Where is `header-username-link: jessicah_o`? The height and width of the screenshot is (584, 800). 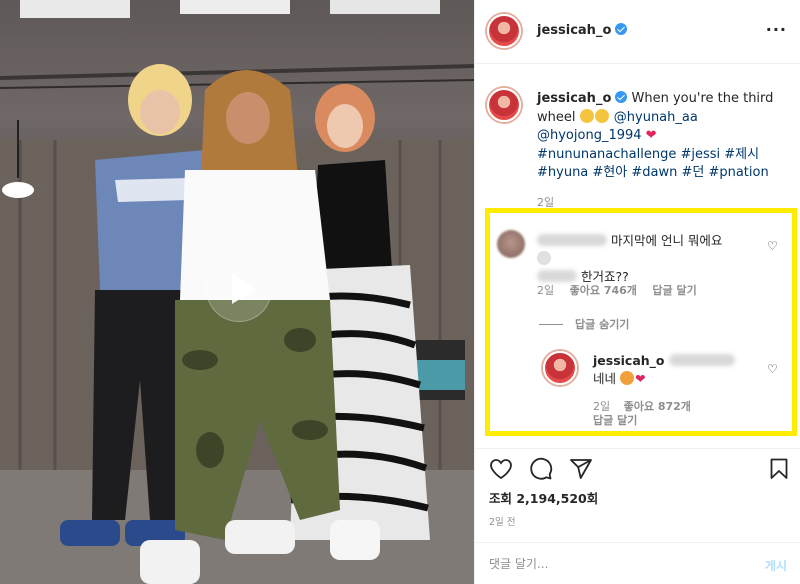 header-username-link: jessicah_o is located at coordinates (582, 30).